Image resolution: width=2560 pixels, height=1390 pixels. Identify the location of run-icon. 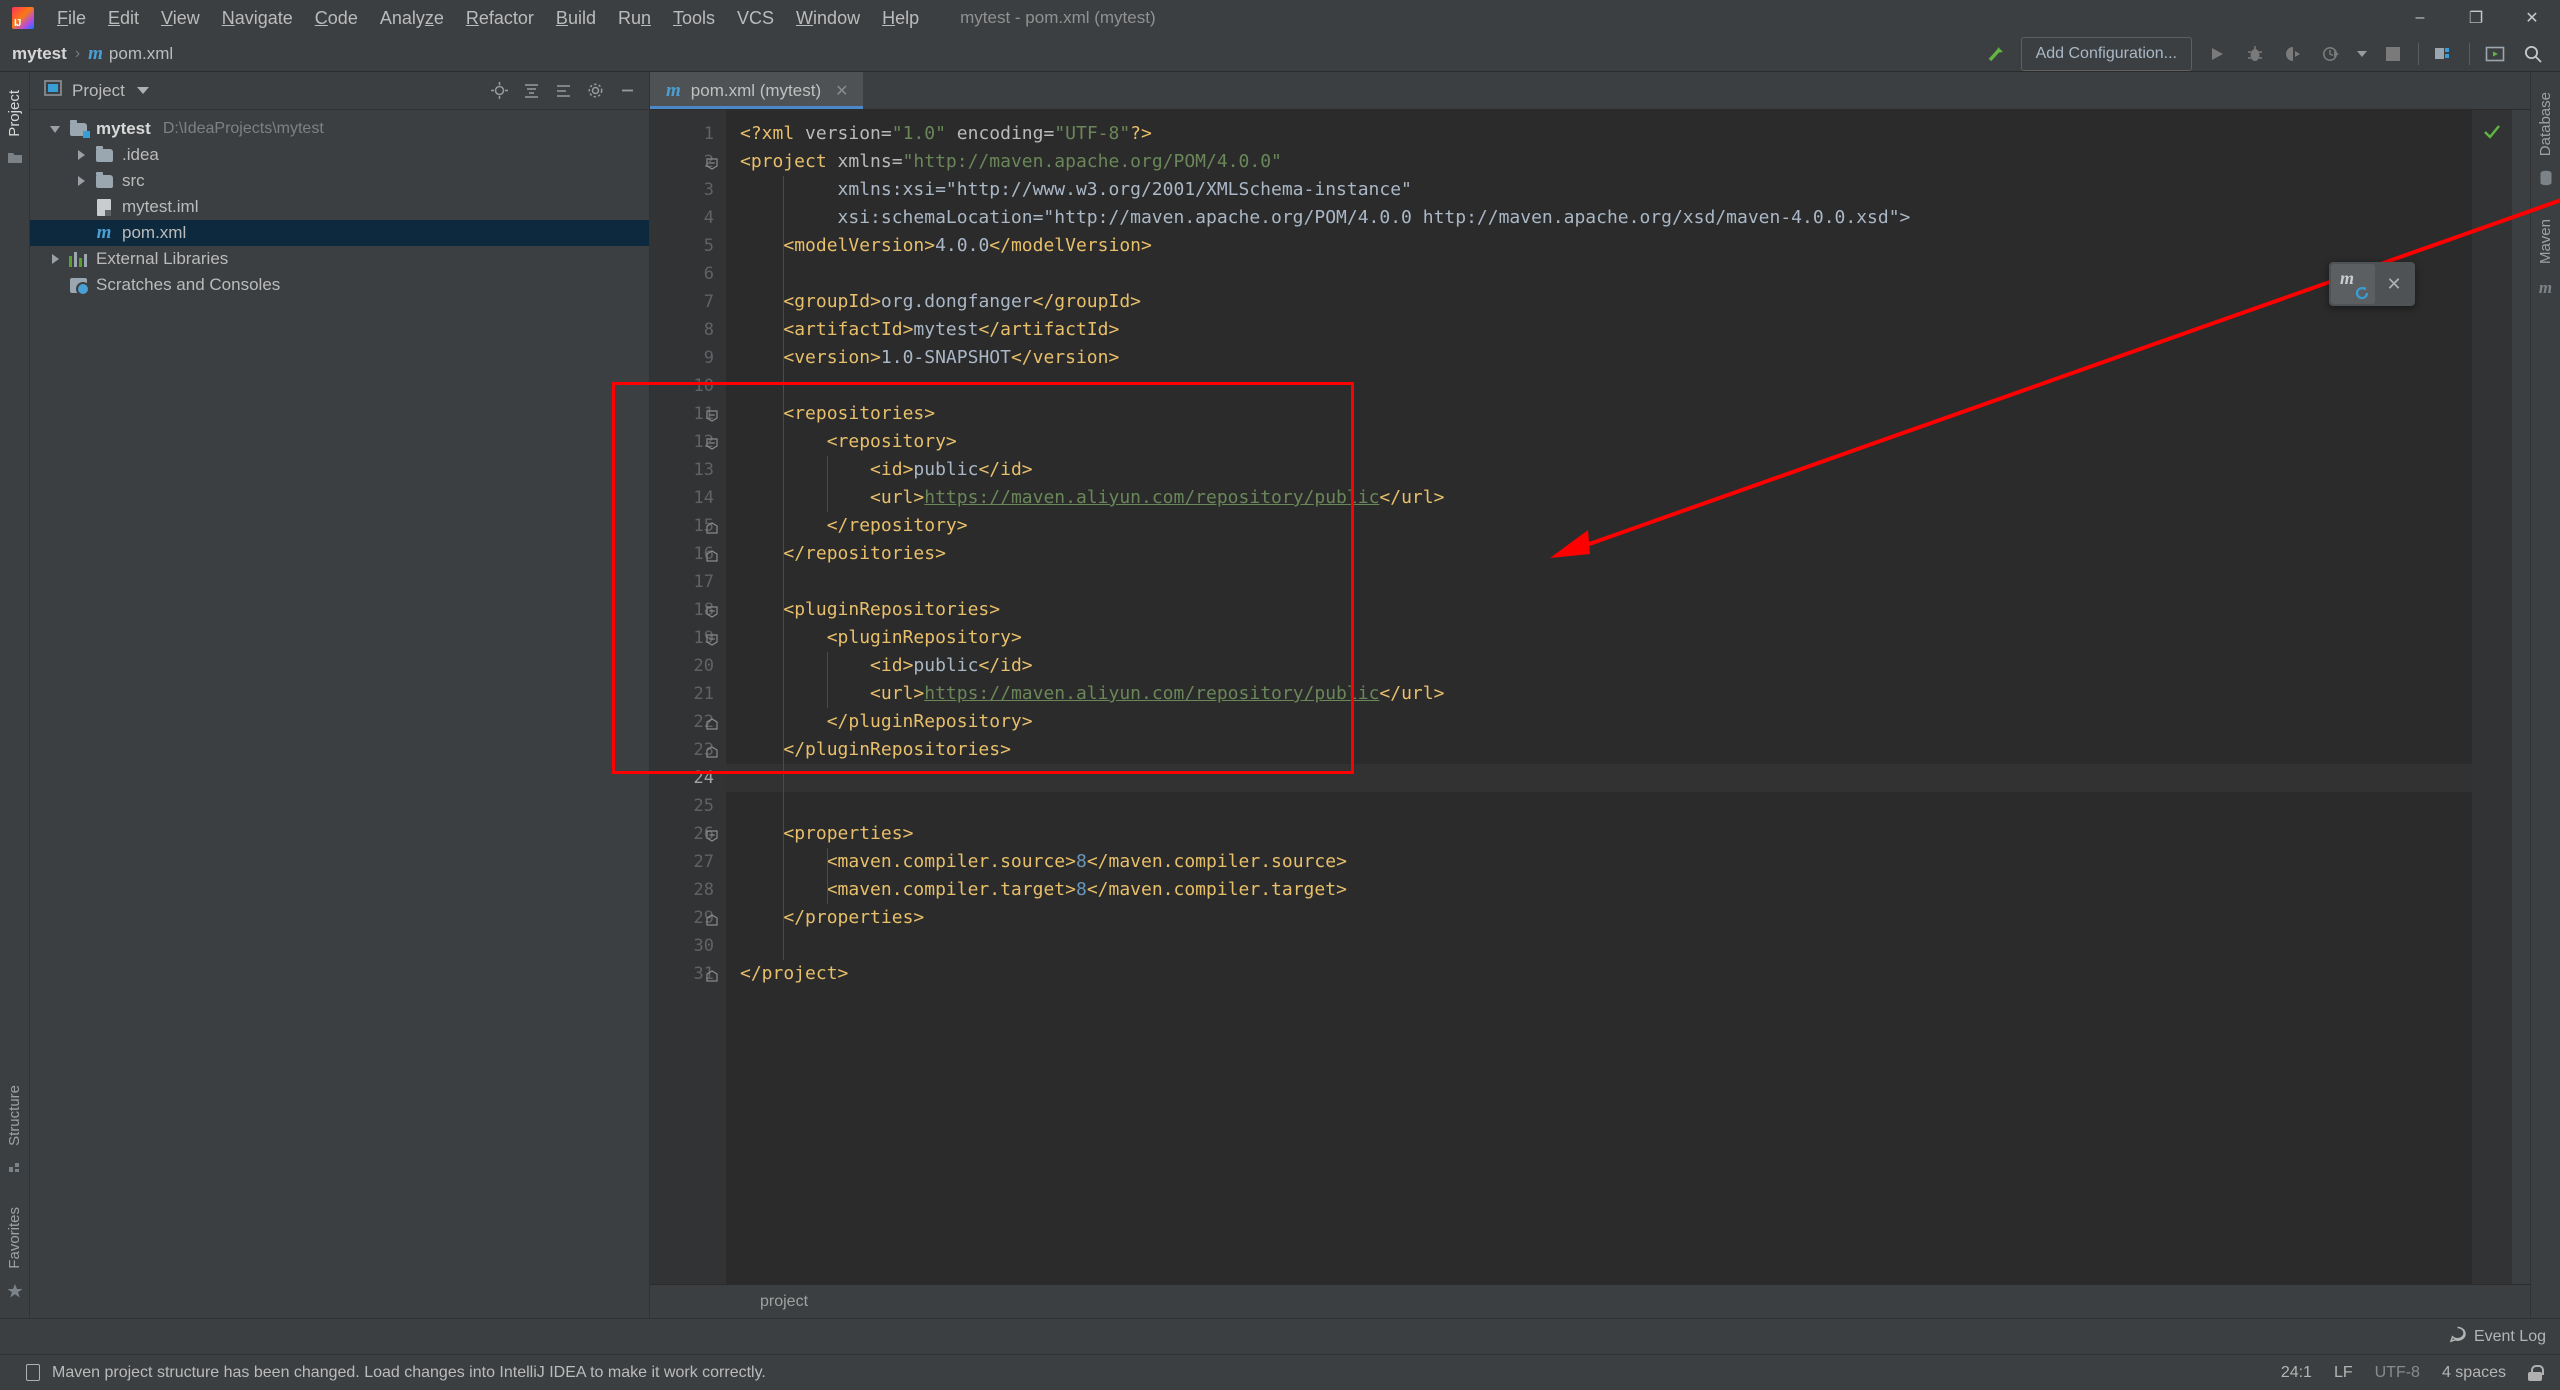
(2217, 54).